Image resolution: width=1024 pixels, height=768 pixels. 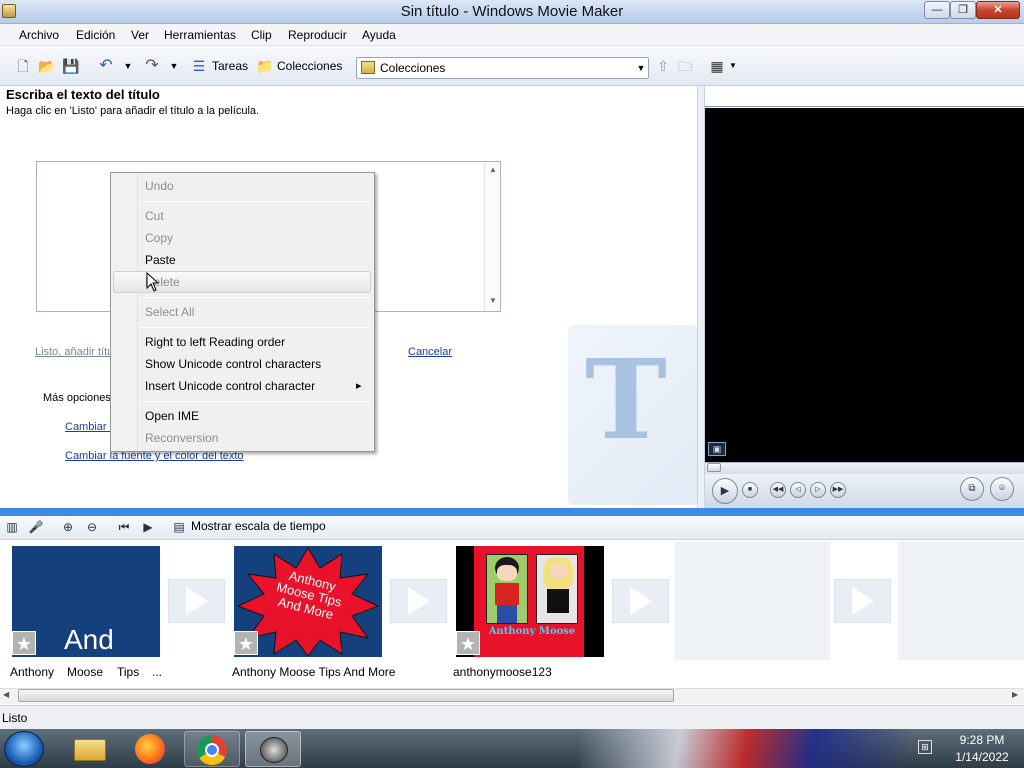 I want to click on menu-reproducir: Reproducir, so click(x=317, y=35).